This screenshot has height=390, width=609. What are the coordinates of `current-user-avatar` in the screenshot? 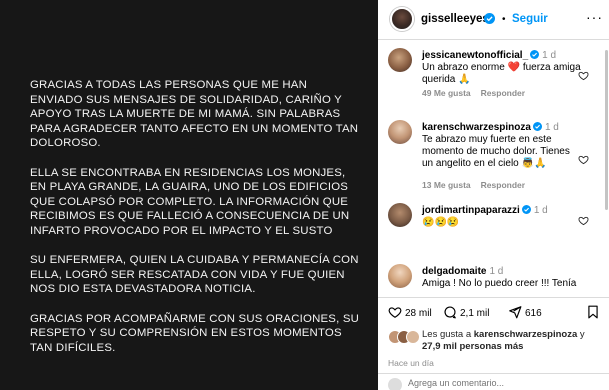 It's located at (395, 384).